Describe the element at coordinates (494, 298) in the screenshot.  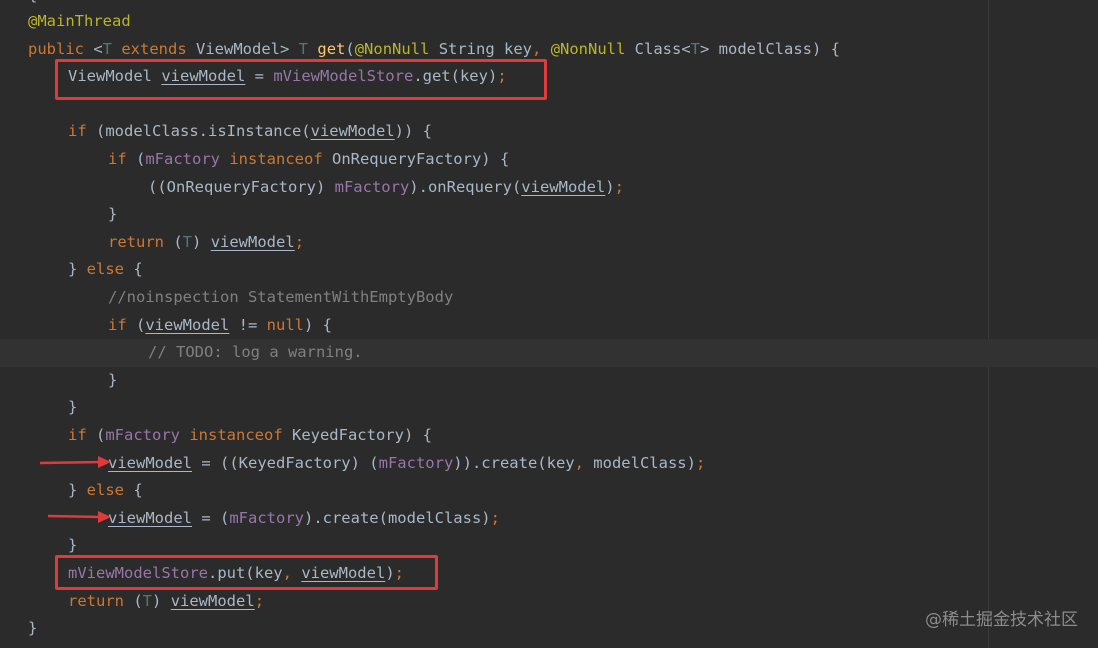
I see `code-line: //noinspection StatementWithEmptyBody` at that location.